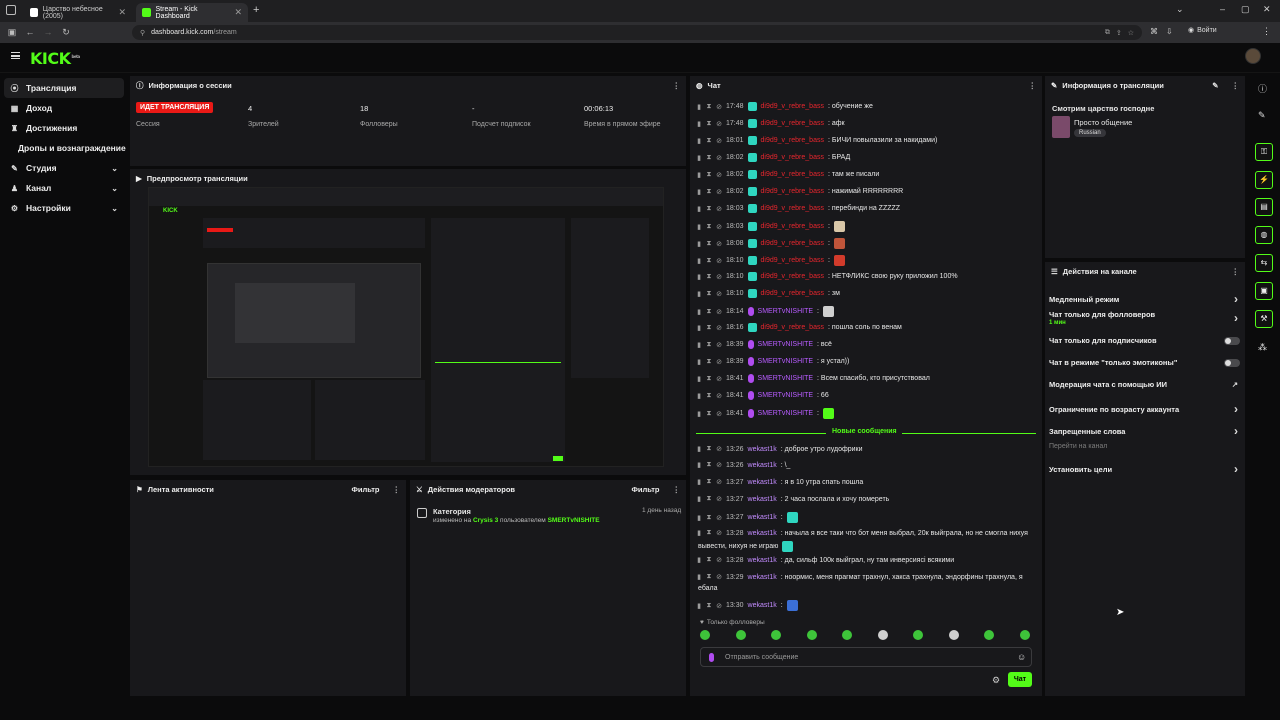 The image size is (1280, 720). I want to click on chat-message: ▮ ⧗ ⊘ 13:30 wekast1k:, so click(866, 605).